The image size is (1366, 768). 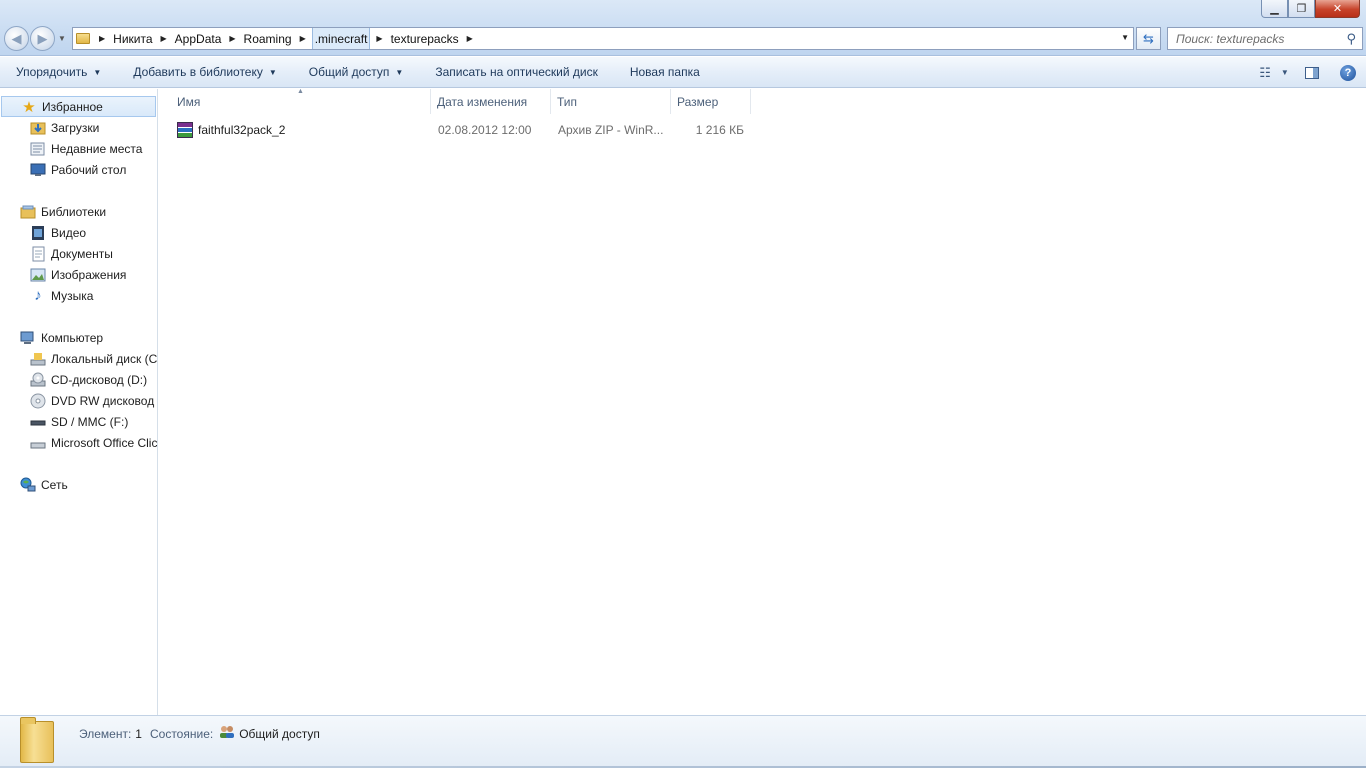 What do you see at coordinates (198, 38) in the screenshot?
I see `breadcrumb-appdata: AppData` at bounding box center [198, 38].